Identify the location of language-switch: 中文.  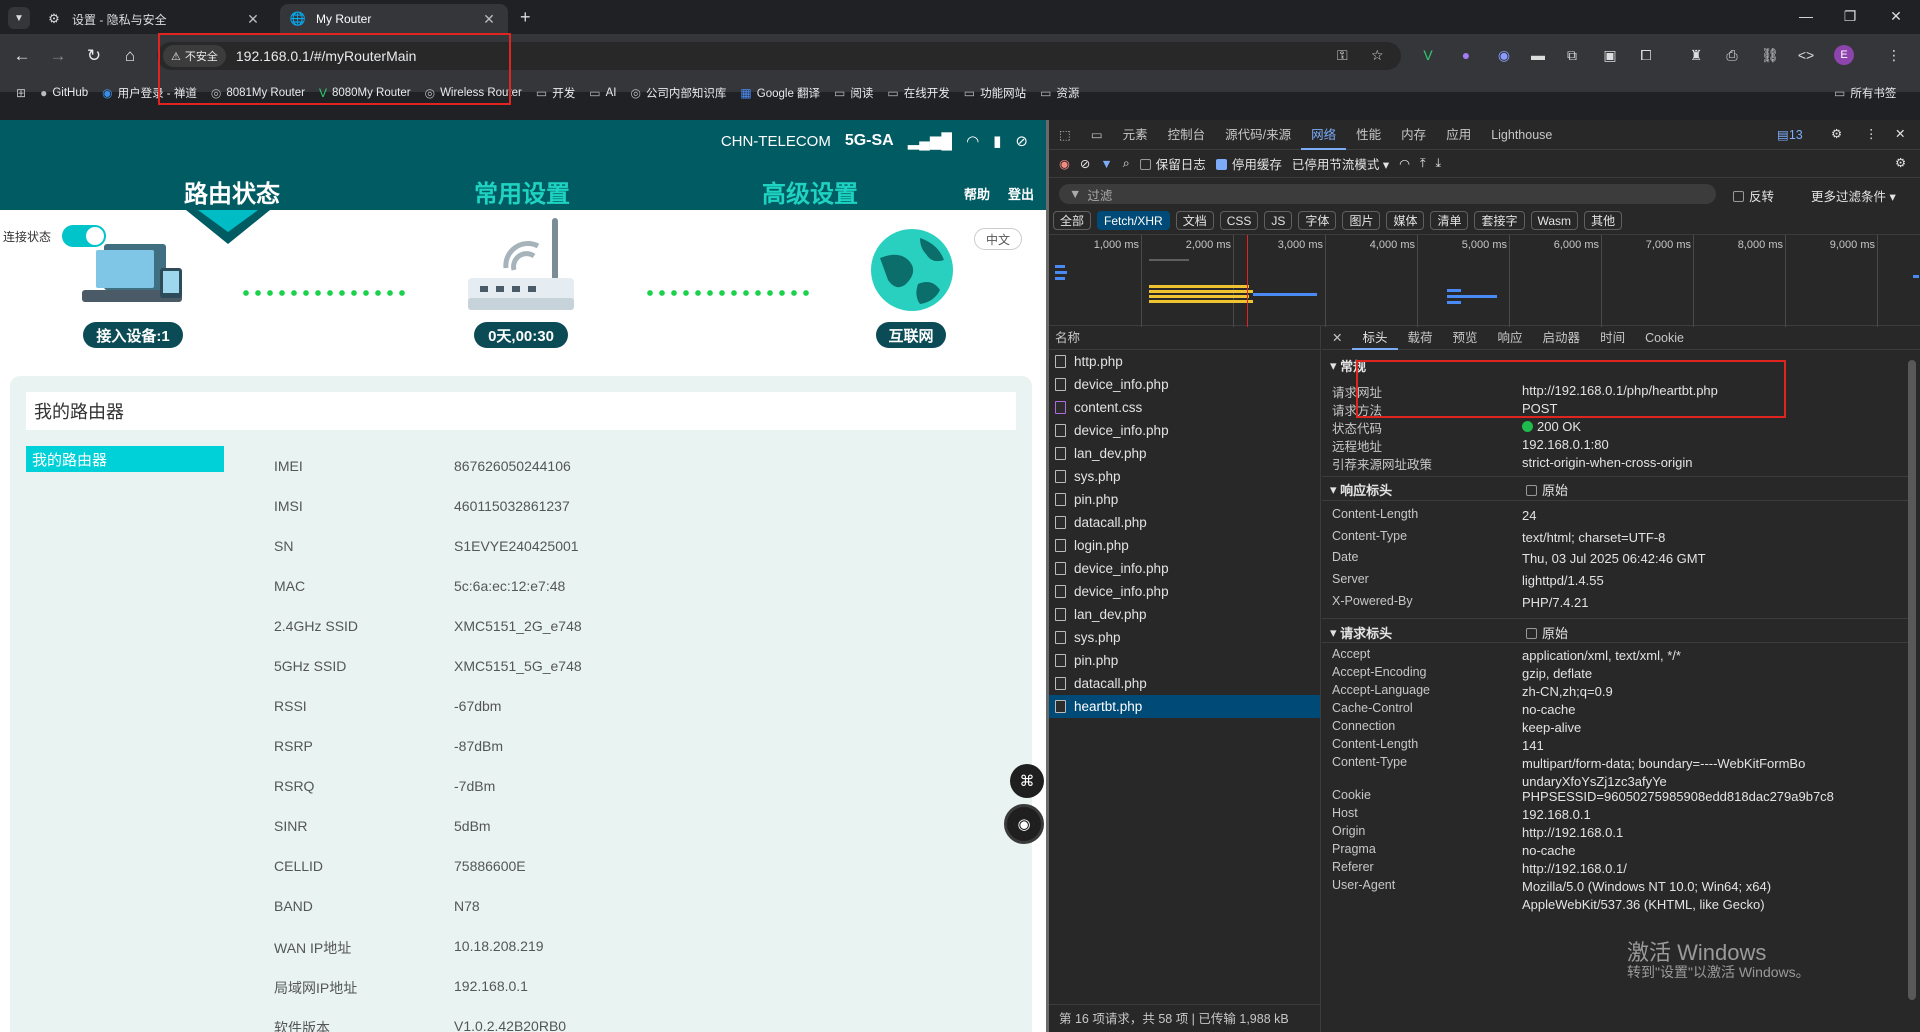
(998, 239).